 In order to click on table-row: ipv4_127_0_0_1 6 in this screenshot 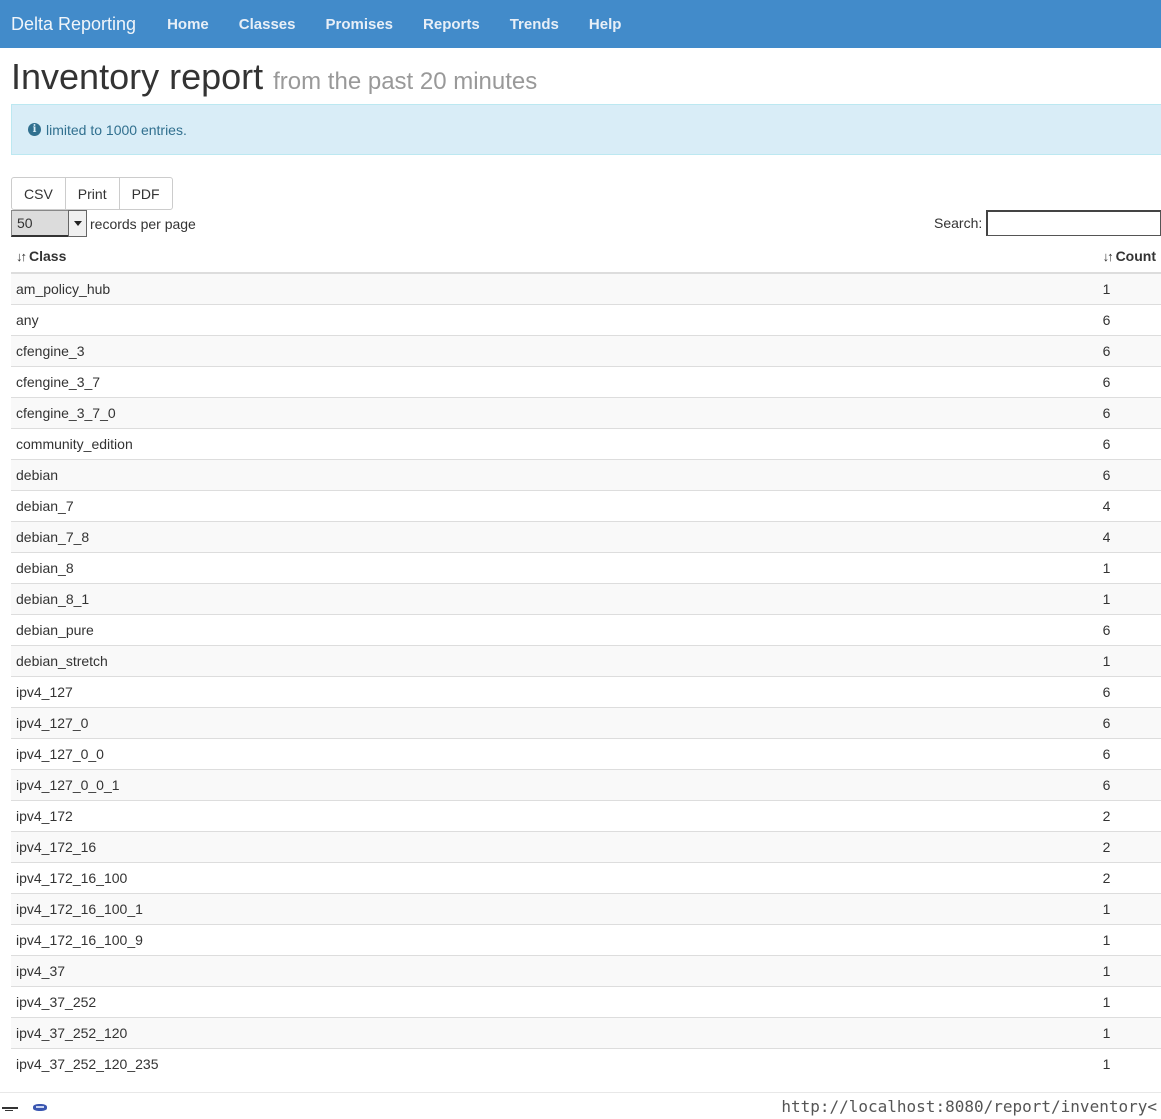, I will do `click(586, 784)`.